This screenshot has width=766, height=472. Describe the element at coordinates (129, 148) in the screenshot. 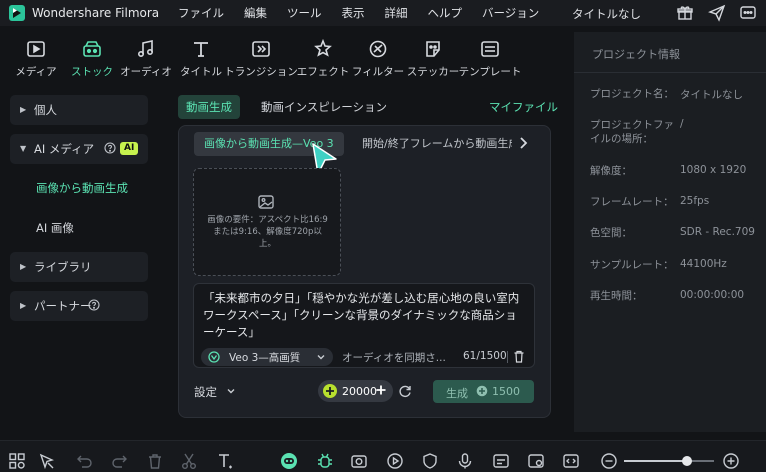

I see `ai-badge: AI` at that location.